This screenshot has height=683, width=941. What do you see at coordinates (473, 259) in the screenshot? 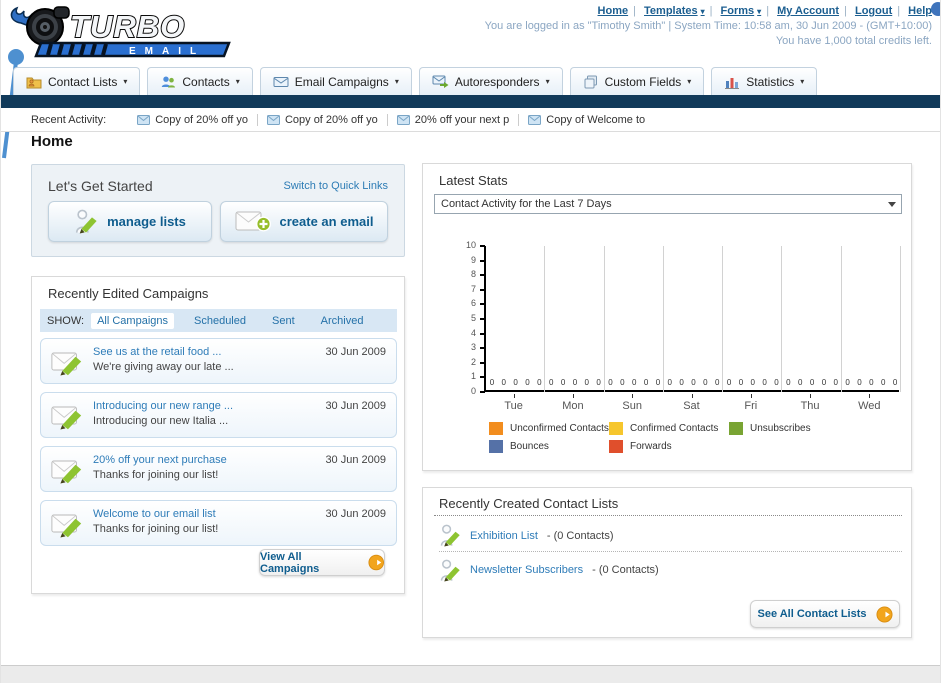
I see `y-axis-tick-label: 9` at bounding box center [473, 259].